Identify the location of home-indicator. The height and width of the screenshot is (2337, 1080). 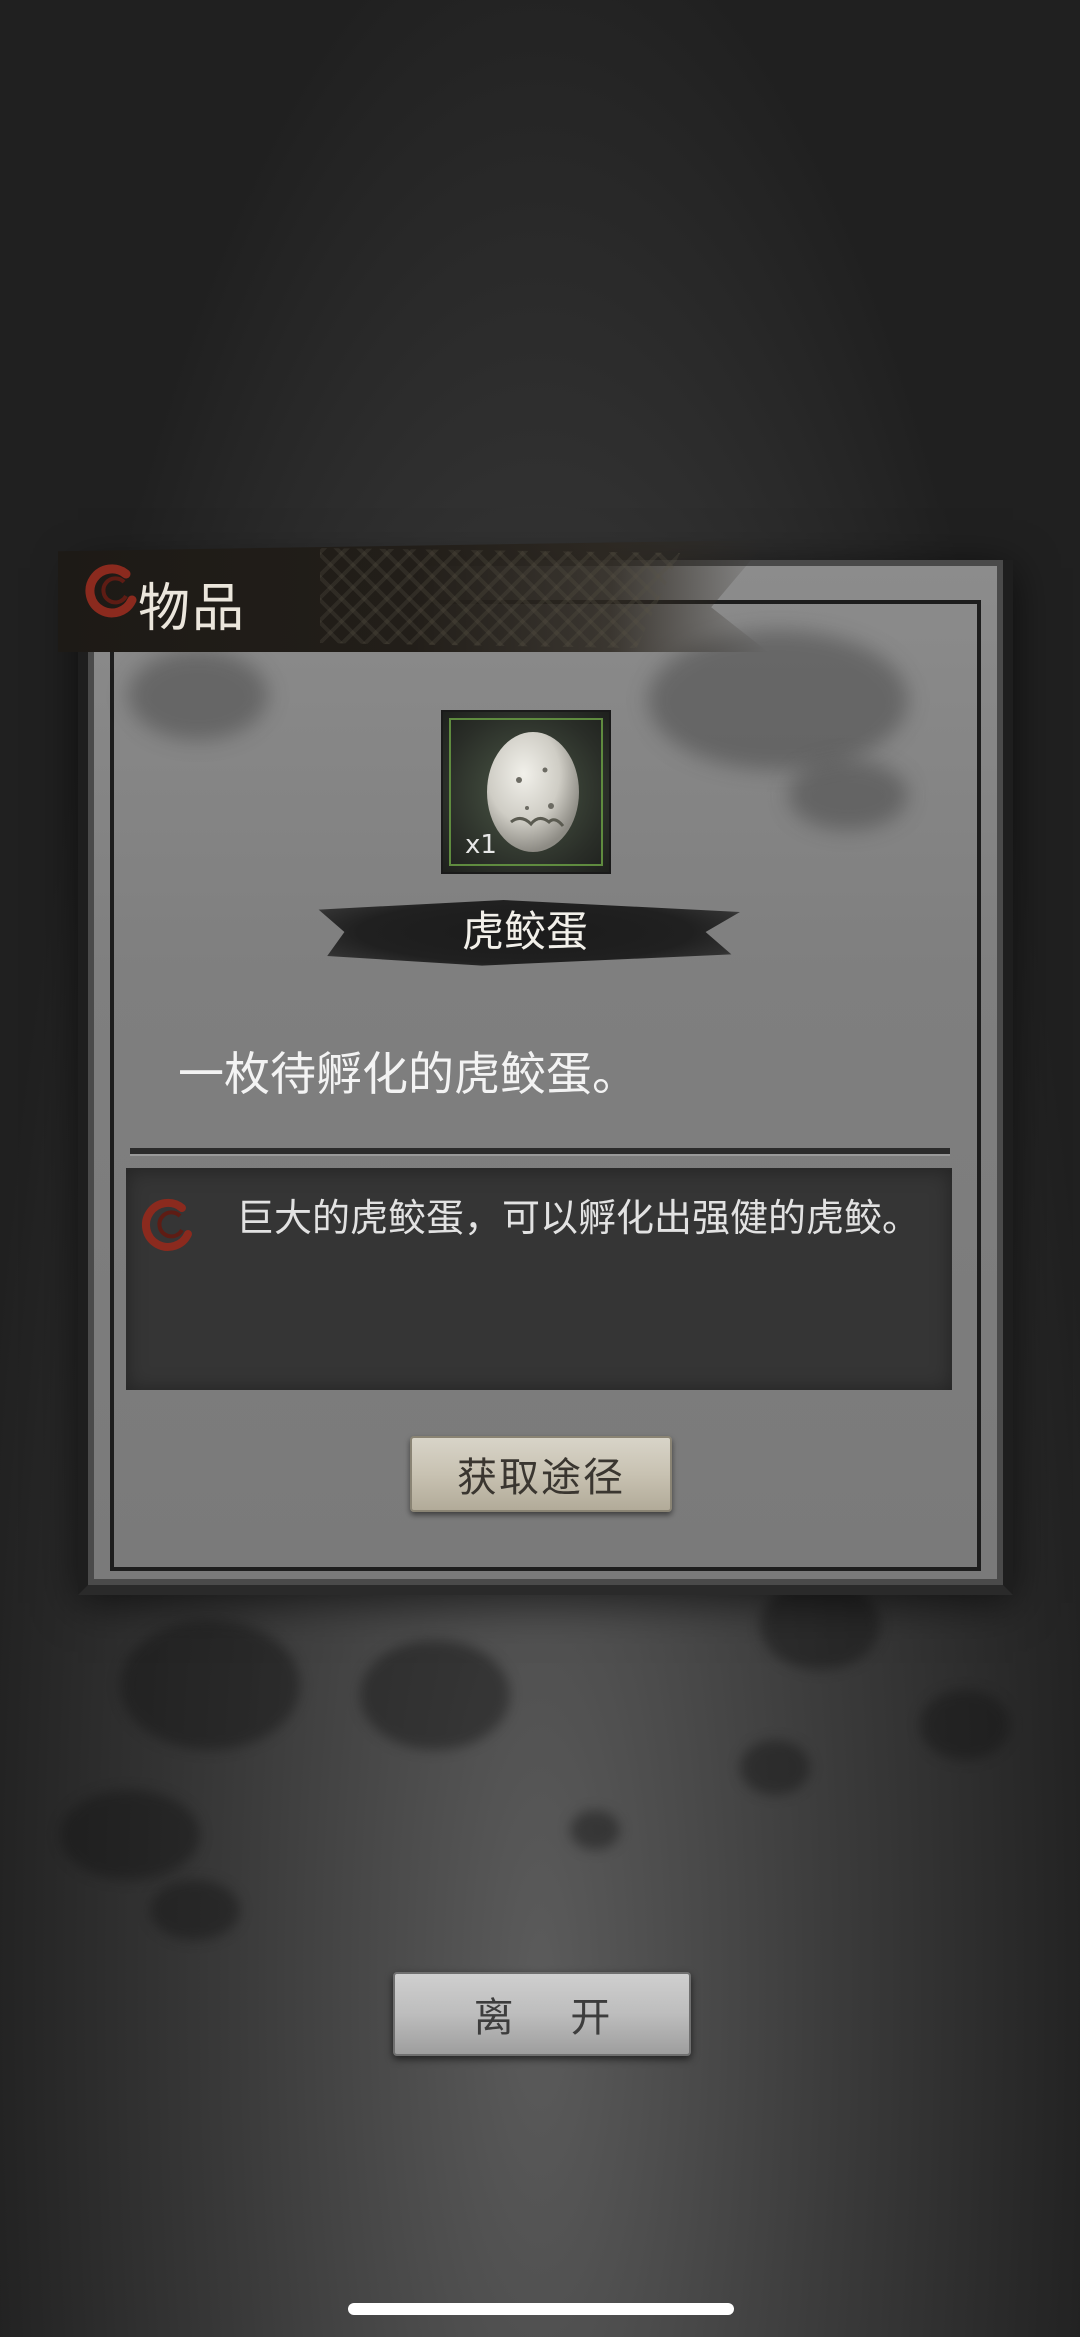
(541, 2309).